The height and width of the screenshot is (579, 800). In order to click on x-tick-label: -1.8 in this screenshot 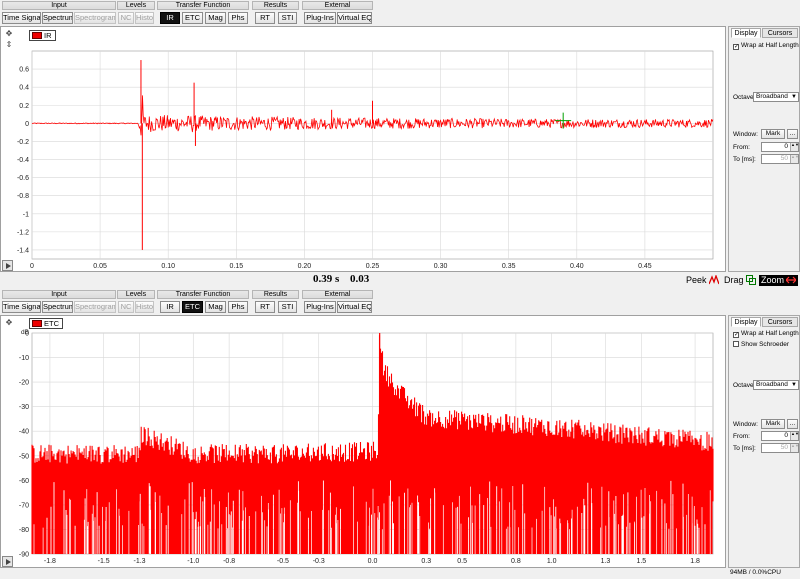, I will do `click(50, 561)`.